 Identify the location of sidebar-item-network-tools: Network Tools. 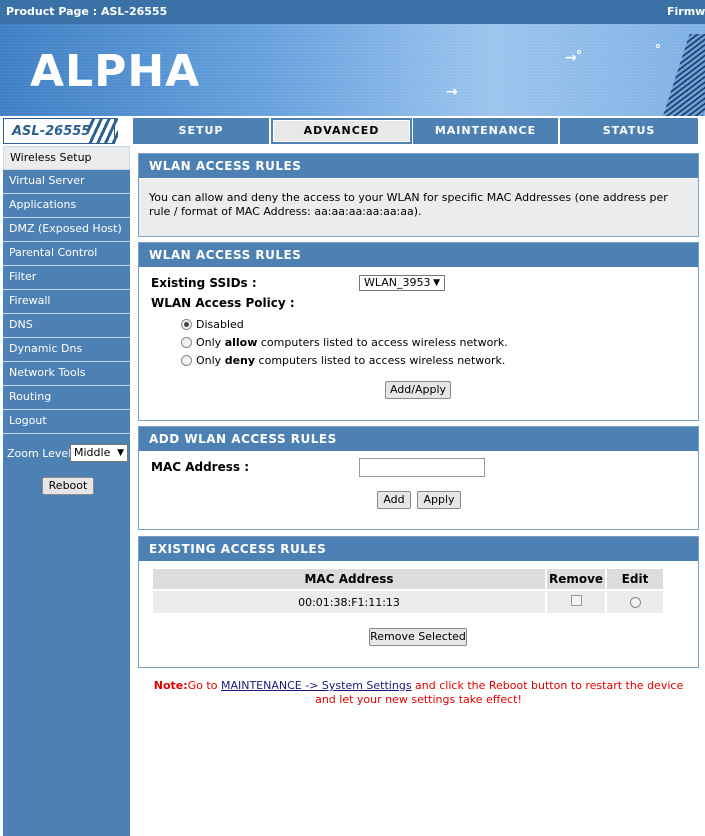
(66, 374).